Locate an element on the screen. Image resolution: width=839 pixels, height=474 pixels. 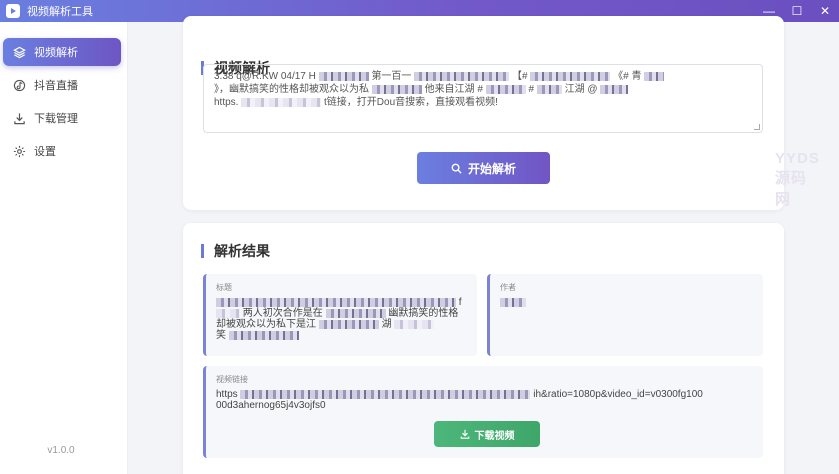
download-video-label: 下载视频 is located at coordinates (494, 436).